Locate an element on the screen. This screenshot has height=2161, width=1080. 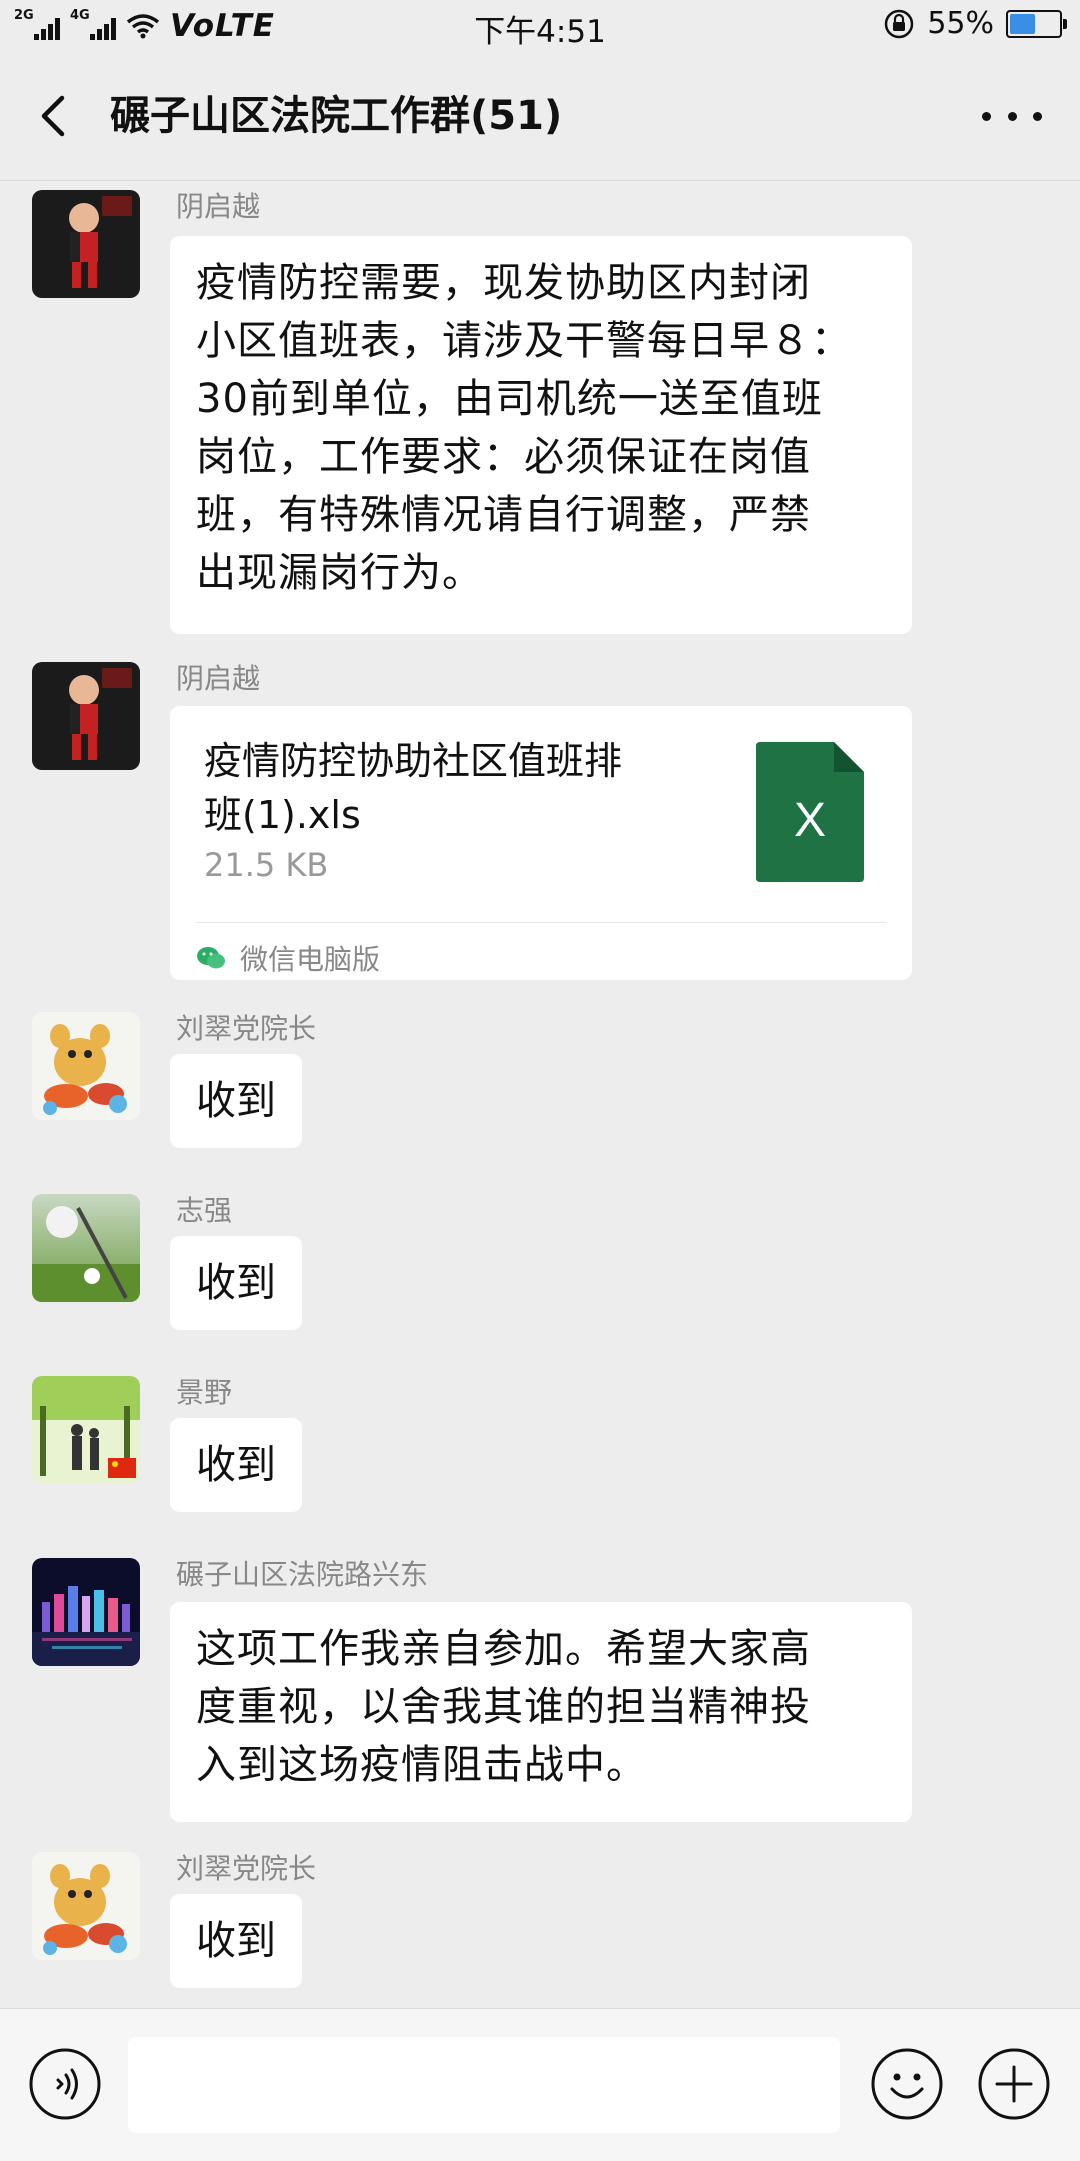
excel-file-icon: X is located at coordinates (810, 812).